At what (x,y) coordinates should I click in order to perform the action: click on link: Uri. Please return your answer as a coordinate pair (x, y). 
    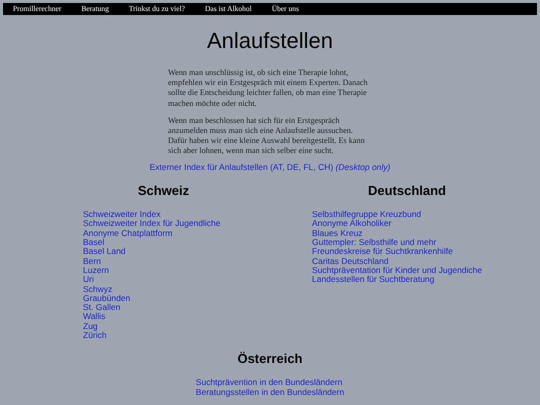
    Looking at the image, I should click on (88, 279).